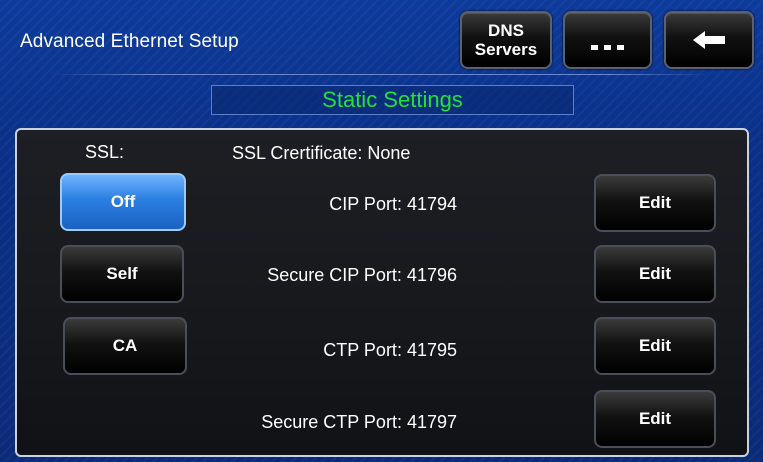 Image resolution: width=763 pixels, height=462 pixels. What do you see at coordinates (392, 100) in the screenshot?
I see `section-title: Static Settings` at bounding box center [392, 100].